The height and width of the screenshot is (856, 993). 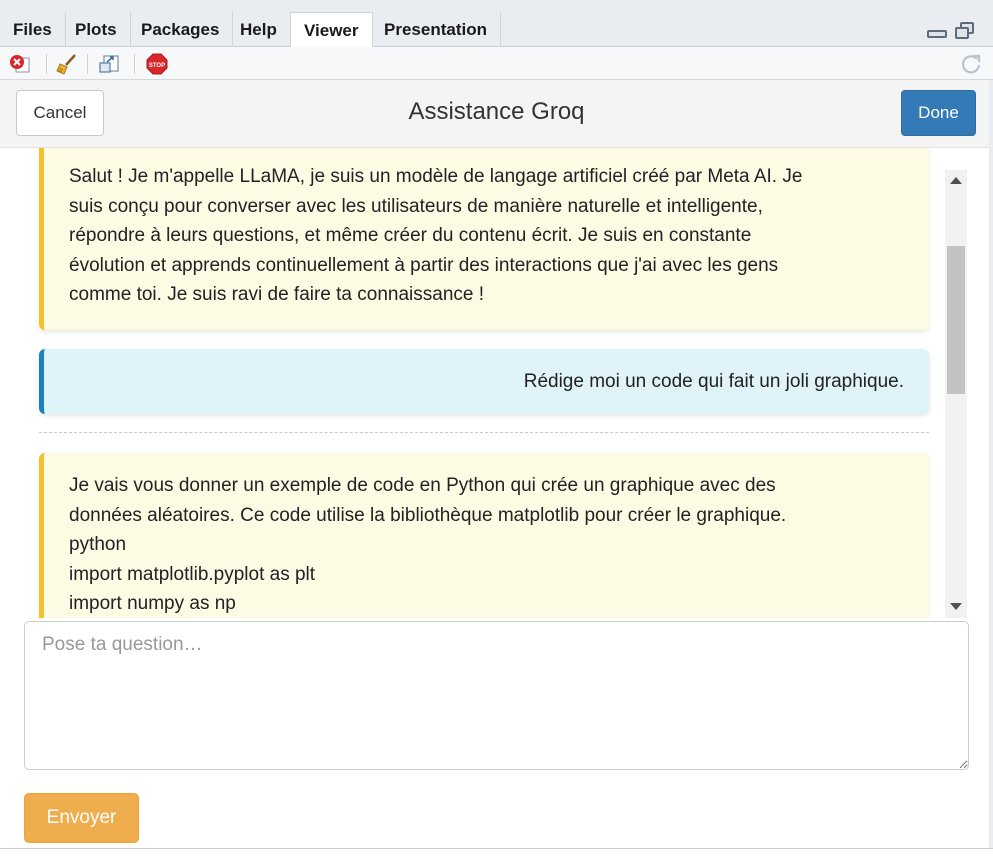 What do you see at coordinates (98, 544) in the screenshot?
I see `message-line: python` at bounding box center [98, 544].